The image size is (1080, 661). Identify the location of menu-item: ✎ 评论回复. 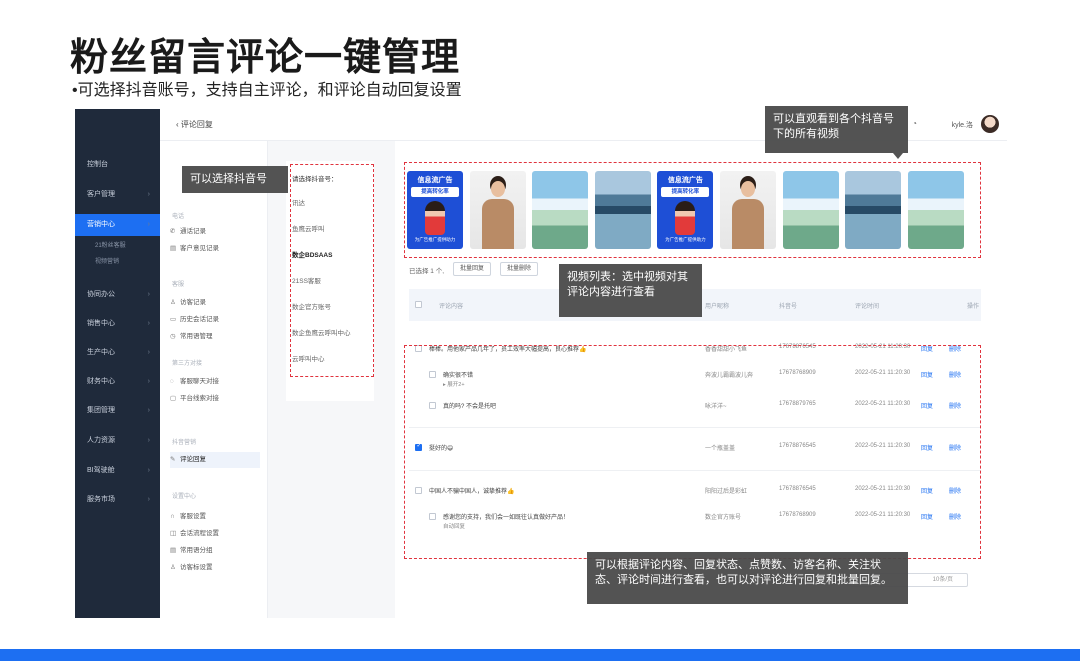
(215, 460).